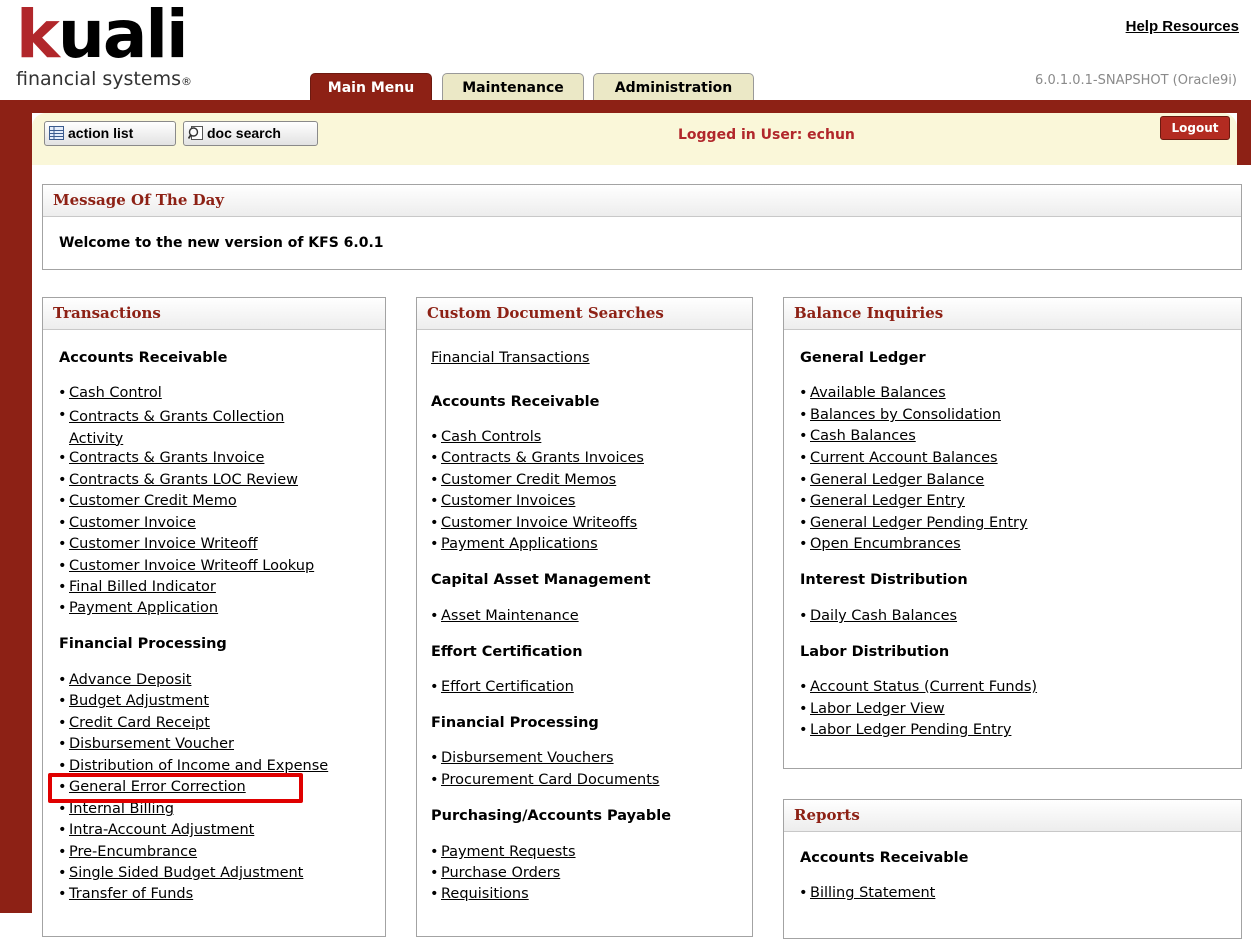  Describe the element at coordinates (104, 79) in the screenshot. I see `logo-subtitle: financial systems®` at that location.